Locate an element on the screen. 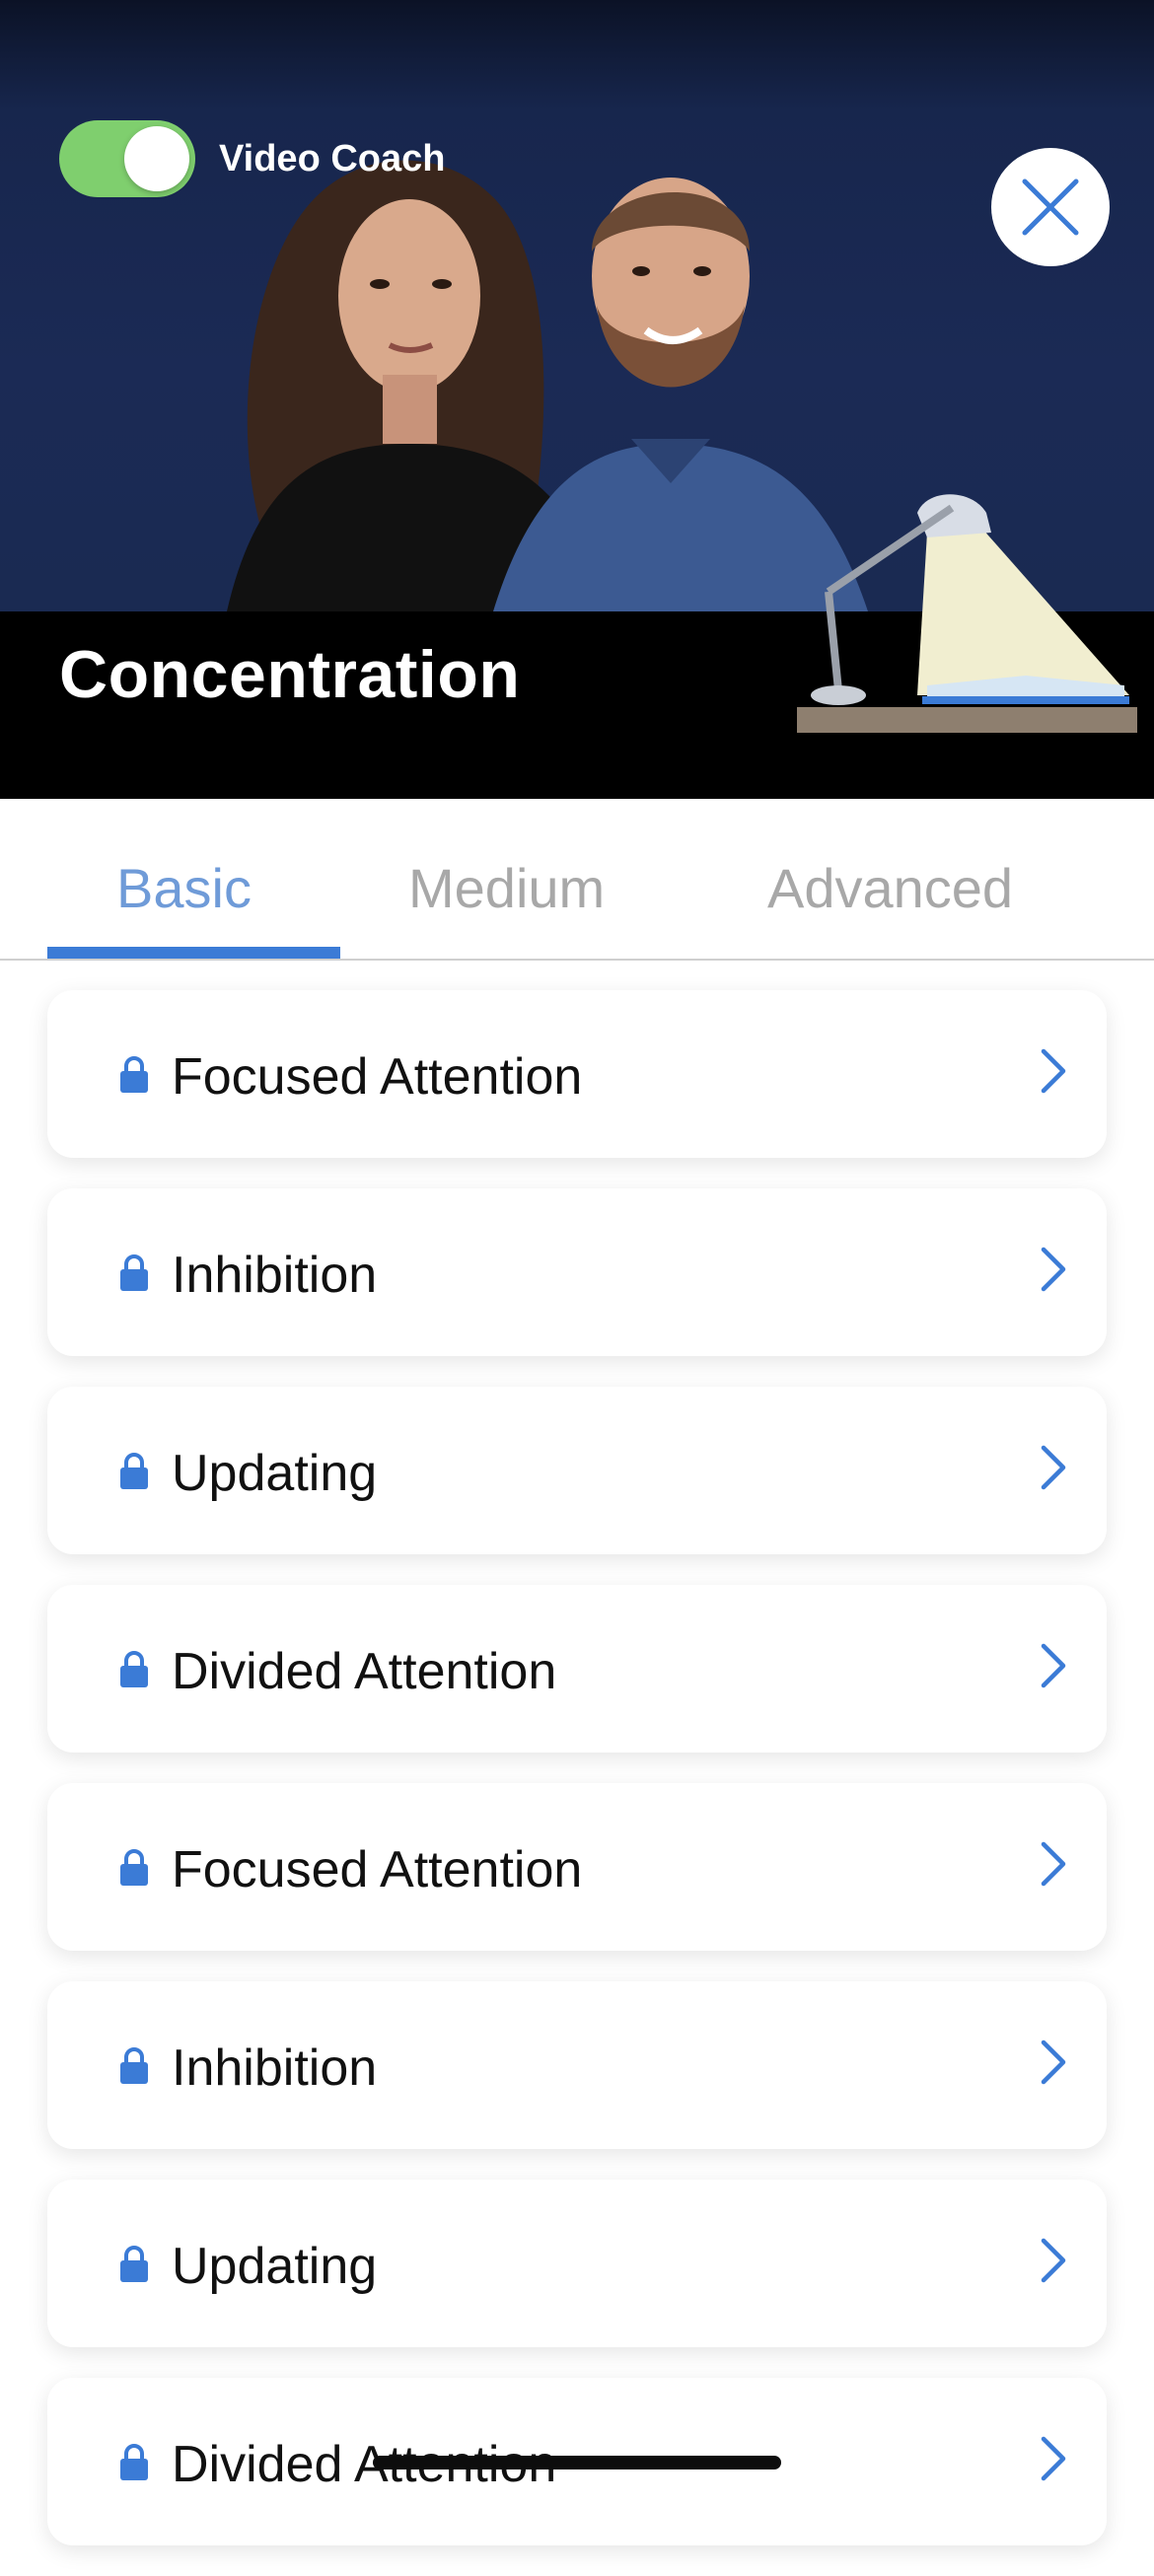 This screenshot has width=1154, height=2576. lamp-illustration is located at coordinates (967, 614).